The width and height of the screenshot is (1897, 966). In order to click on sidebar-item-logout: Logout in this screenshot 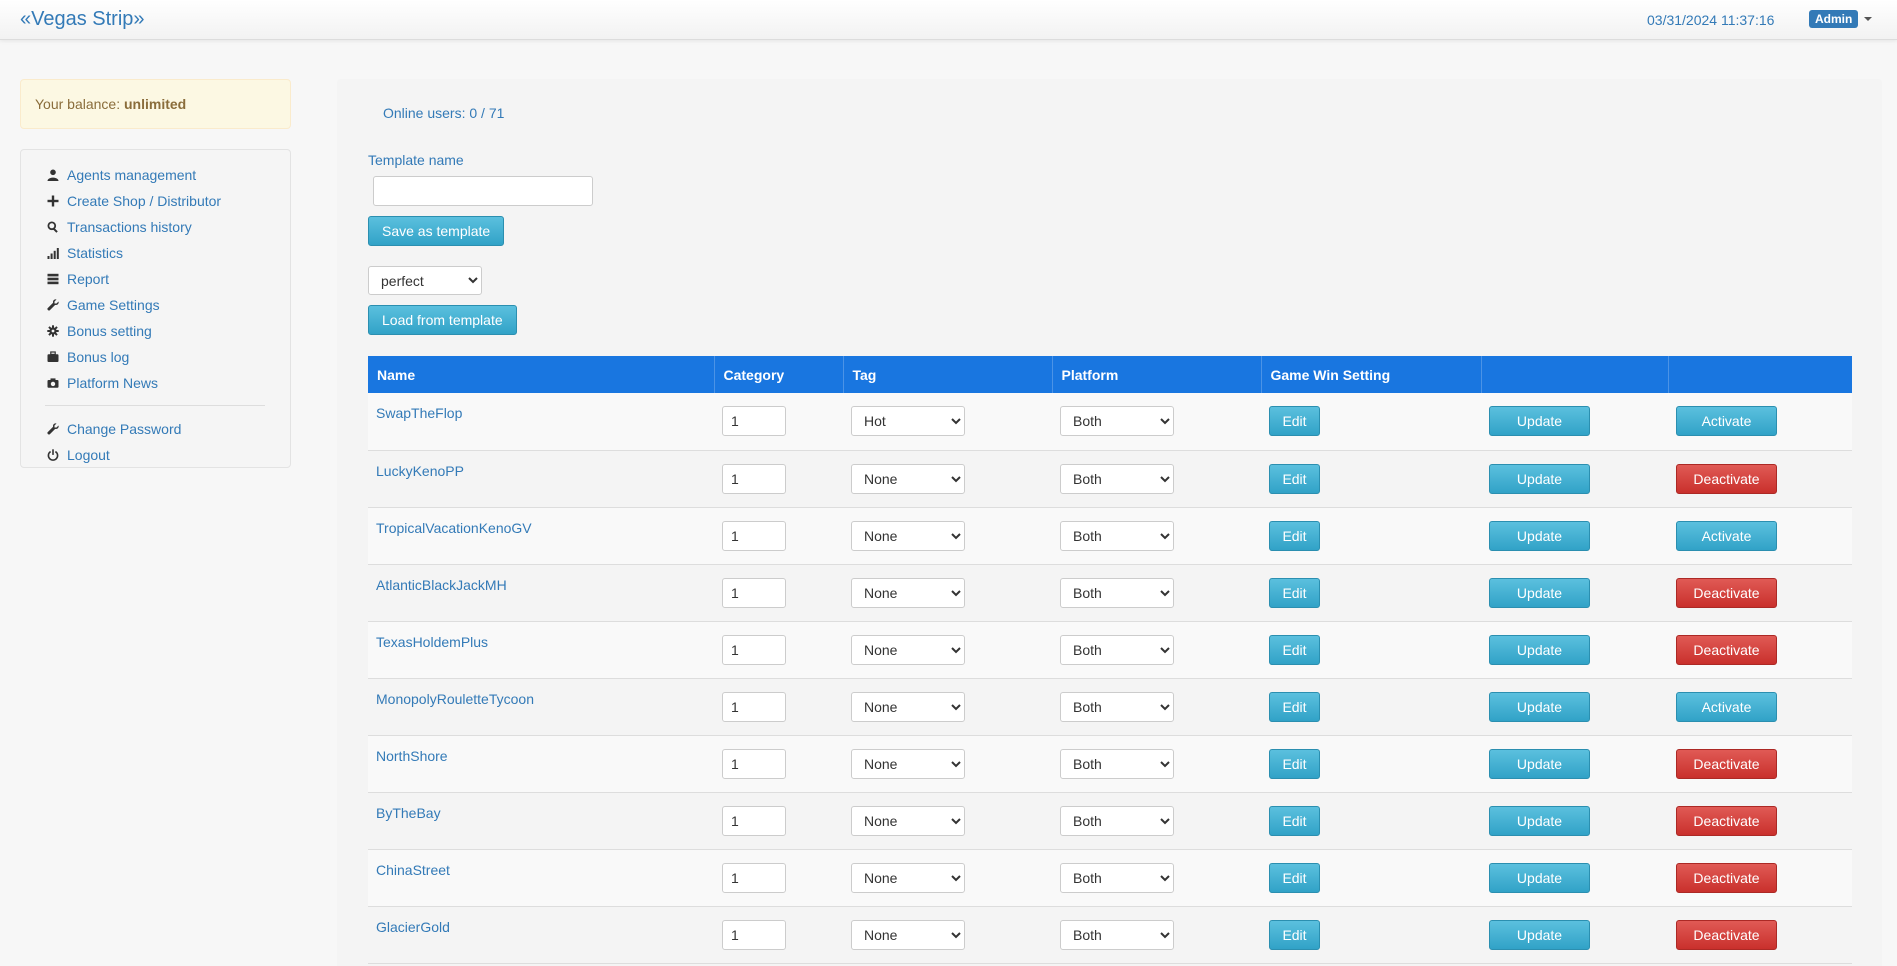, I will do `click(167, 455)`.